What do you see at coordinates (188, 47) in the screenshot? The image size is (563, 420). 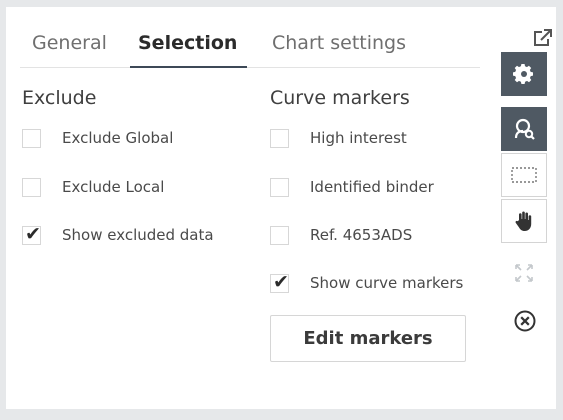 I see `tab-selection: Selection` at bounding box center [188, 47].